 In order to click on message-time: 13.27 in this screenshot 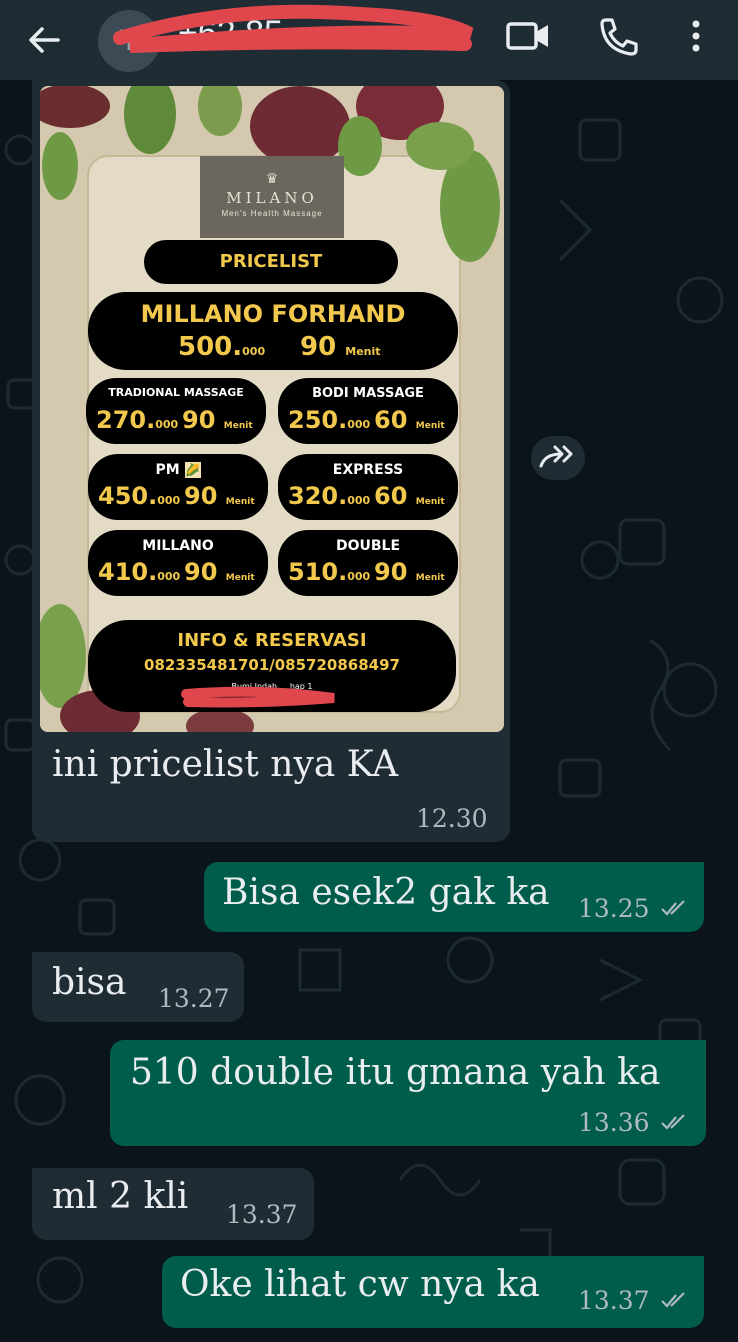, I will do `click(194, 998)`.